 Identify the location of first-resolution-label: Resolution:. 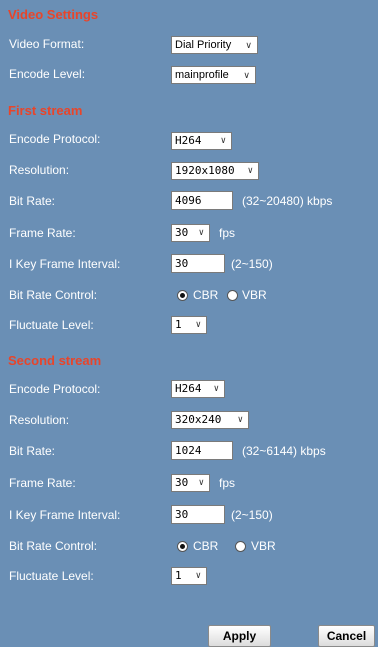
(39, 170).